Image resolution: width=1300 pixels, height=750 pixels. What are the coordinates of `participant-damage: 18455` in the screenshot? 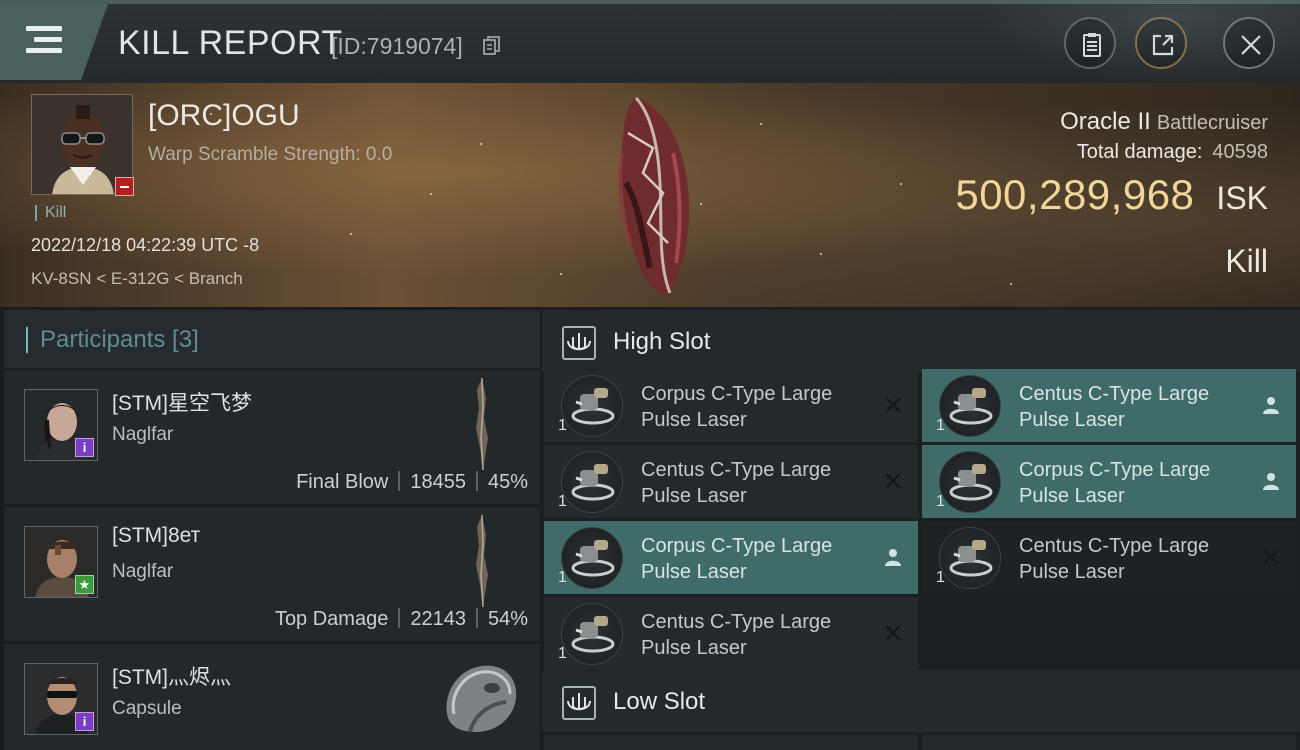 It's located at (438, 482).